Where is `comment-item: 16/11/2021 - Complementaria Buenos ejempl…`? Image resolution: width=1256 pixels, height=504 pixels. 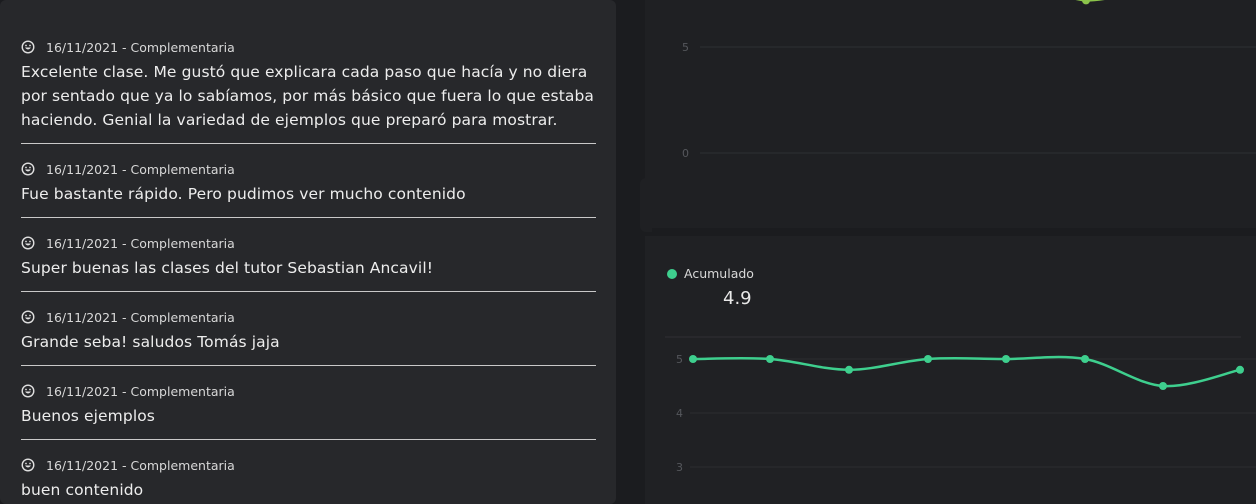 comment-item: 16/11/2021 - Complementaria Buenos ejempl… is located at coordinates (308, 405).